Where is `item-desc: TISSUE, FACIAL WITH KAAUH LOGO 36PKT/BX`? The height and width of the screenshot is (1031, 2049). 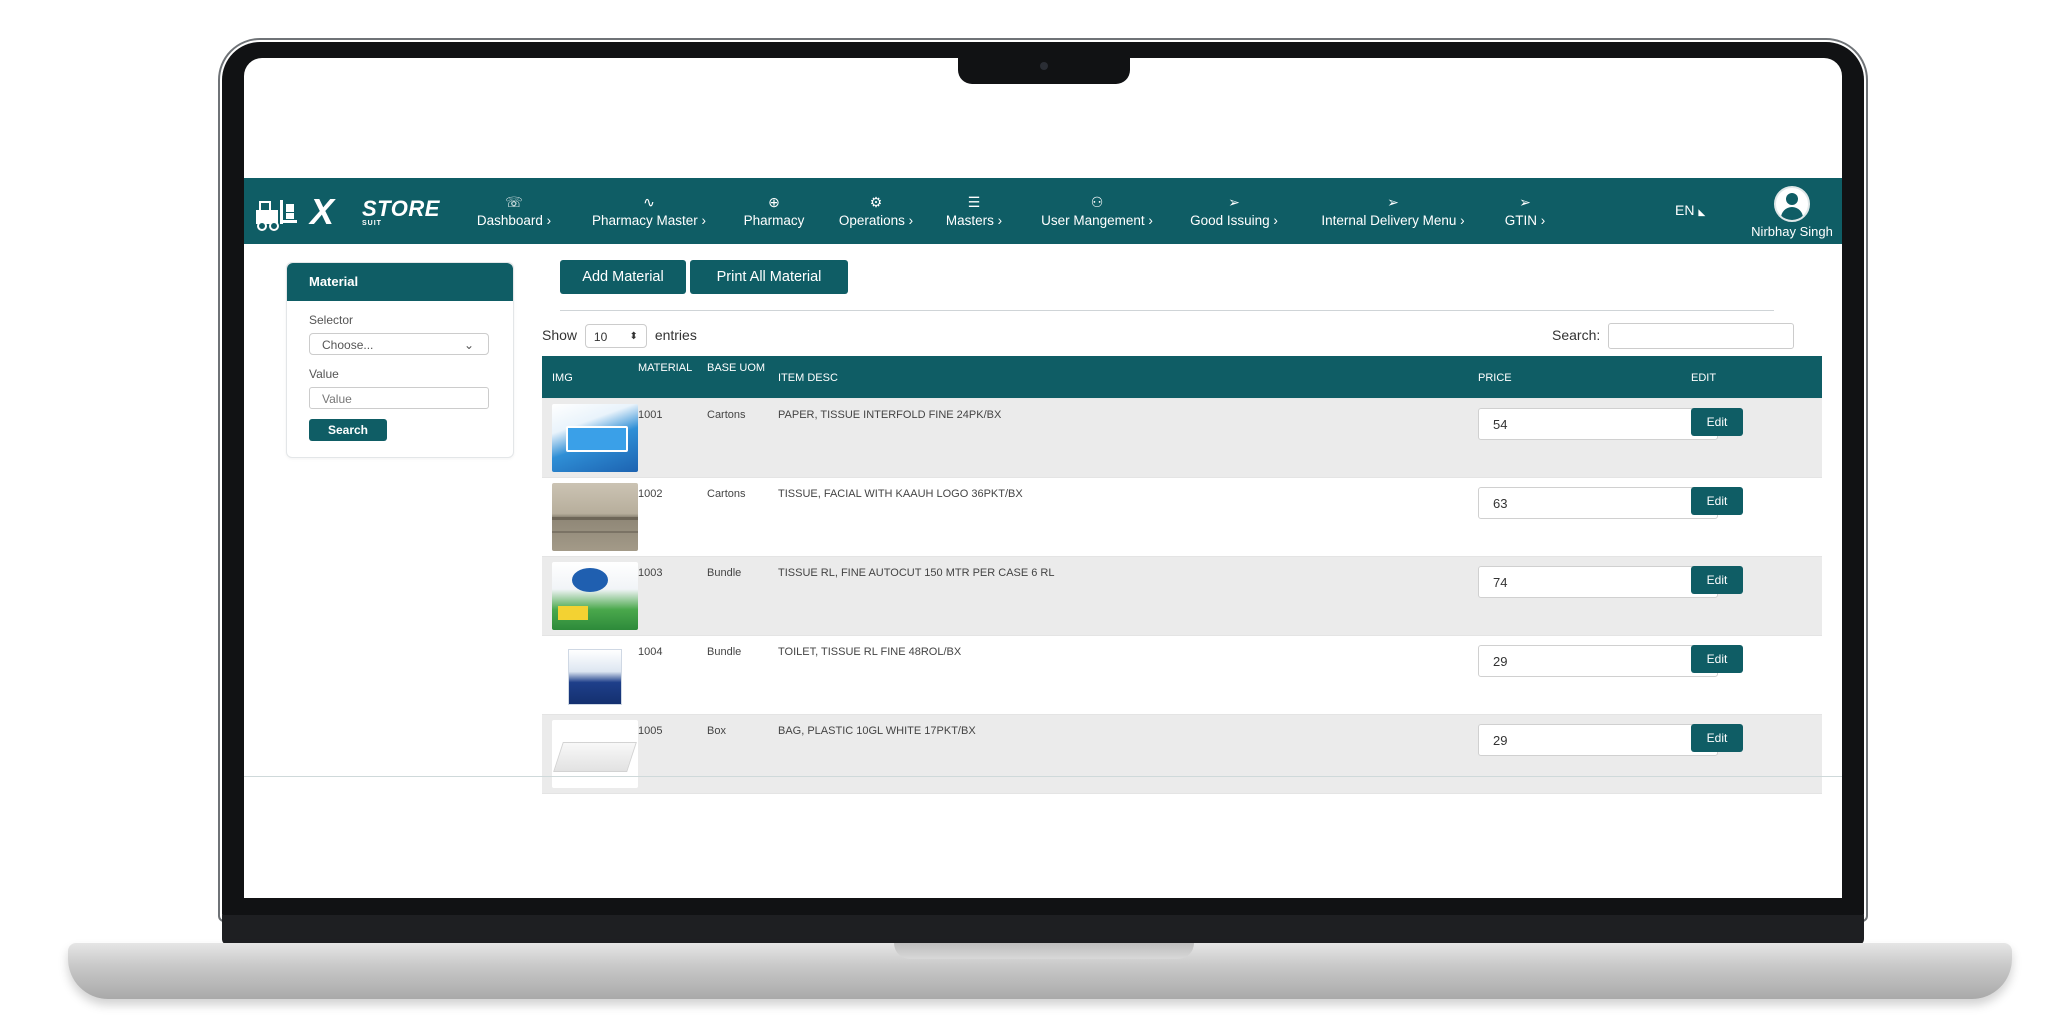
item-desc: TISSUE, FACIAL WITH KAAUH LOGO 36PKT/BX is located at coordinates (900, 494).